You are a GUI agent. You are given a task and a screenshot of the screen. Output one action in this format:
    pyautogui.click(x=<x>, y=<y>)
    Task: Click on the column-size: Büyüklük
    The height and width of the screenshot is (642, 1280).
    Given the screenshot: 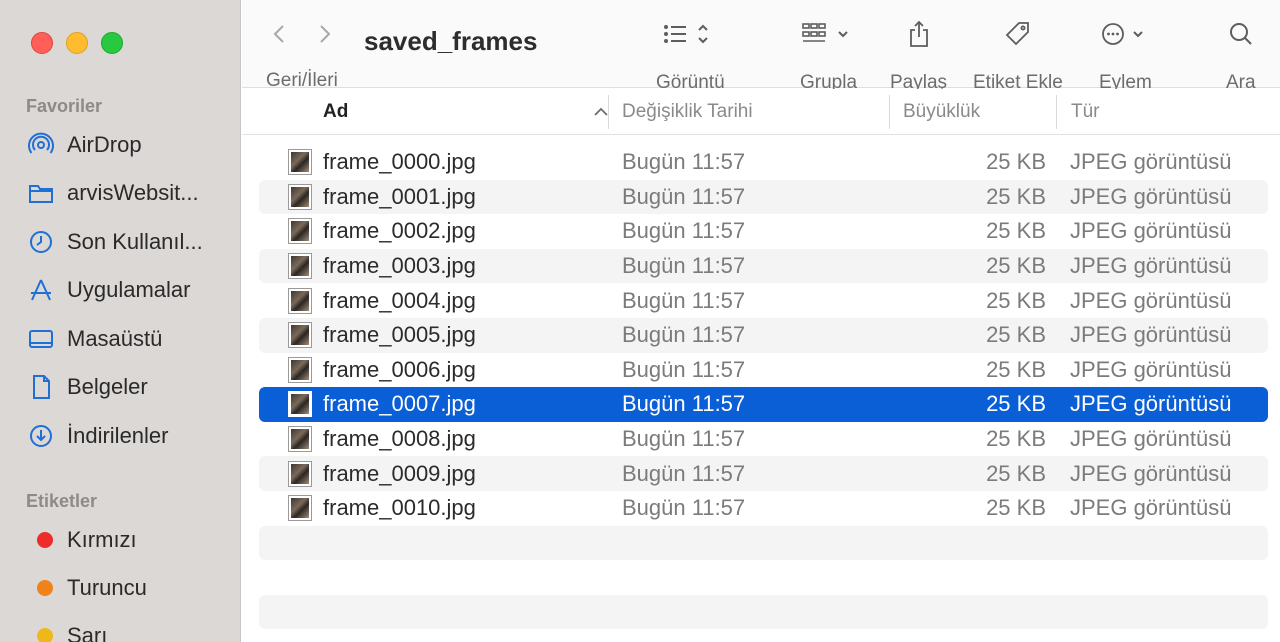 What is the action you would take?
    pyautogui.click(x=978, y=112)
    